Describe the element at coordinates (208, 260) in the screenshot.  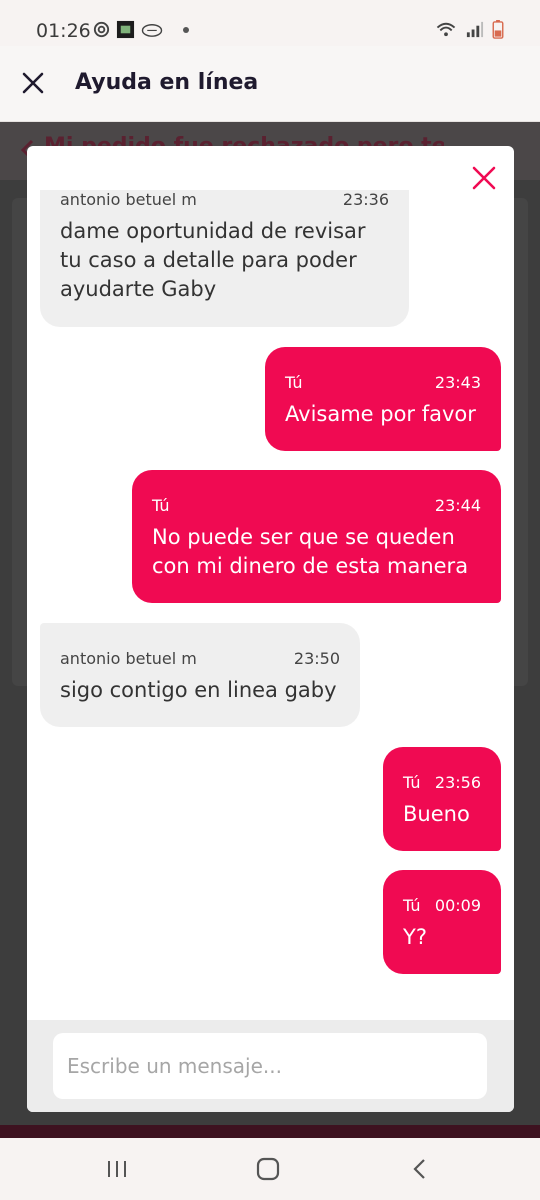
I see `message-line: tu caso a detalle para poder` at that location.